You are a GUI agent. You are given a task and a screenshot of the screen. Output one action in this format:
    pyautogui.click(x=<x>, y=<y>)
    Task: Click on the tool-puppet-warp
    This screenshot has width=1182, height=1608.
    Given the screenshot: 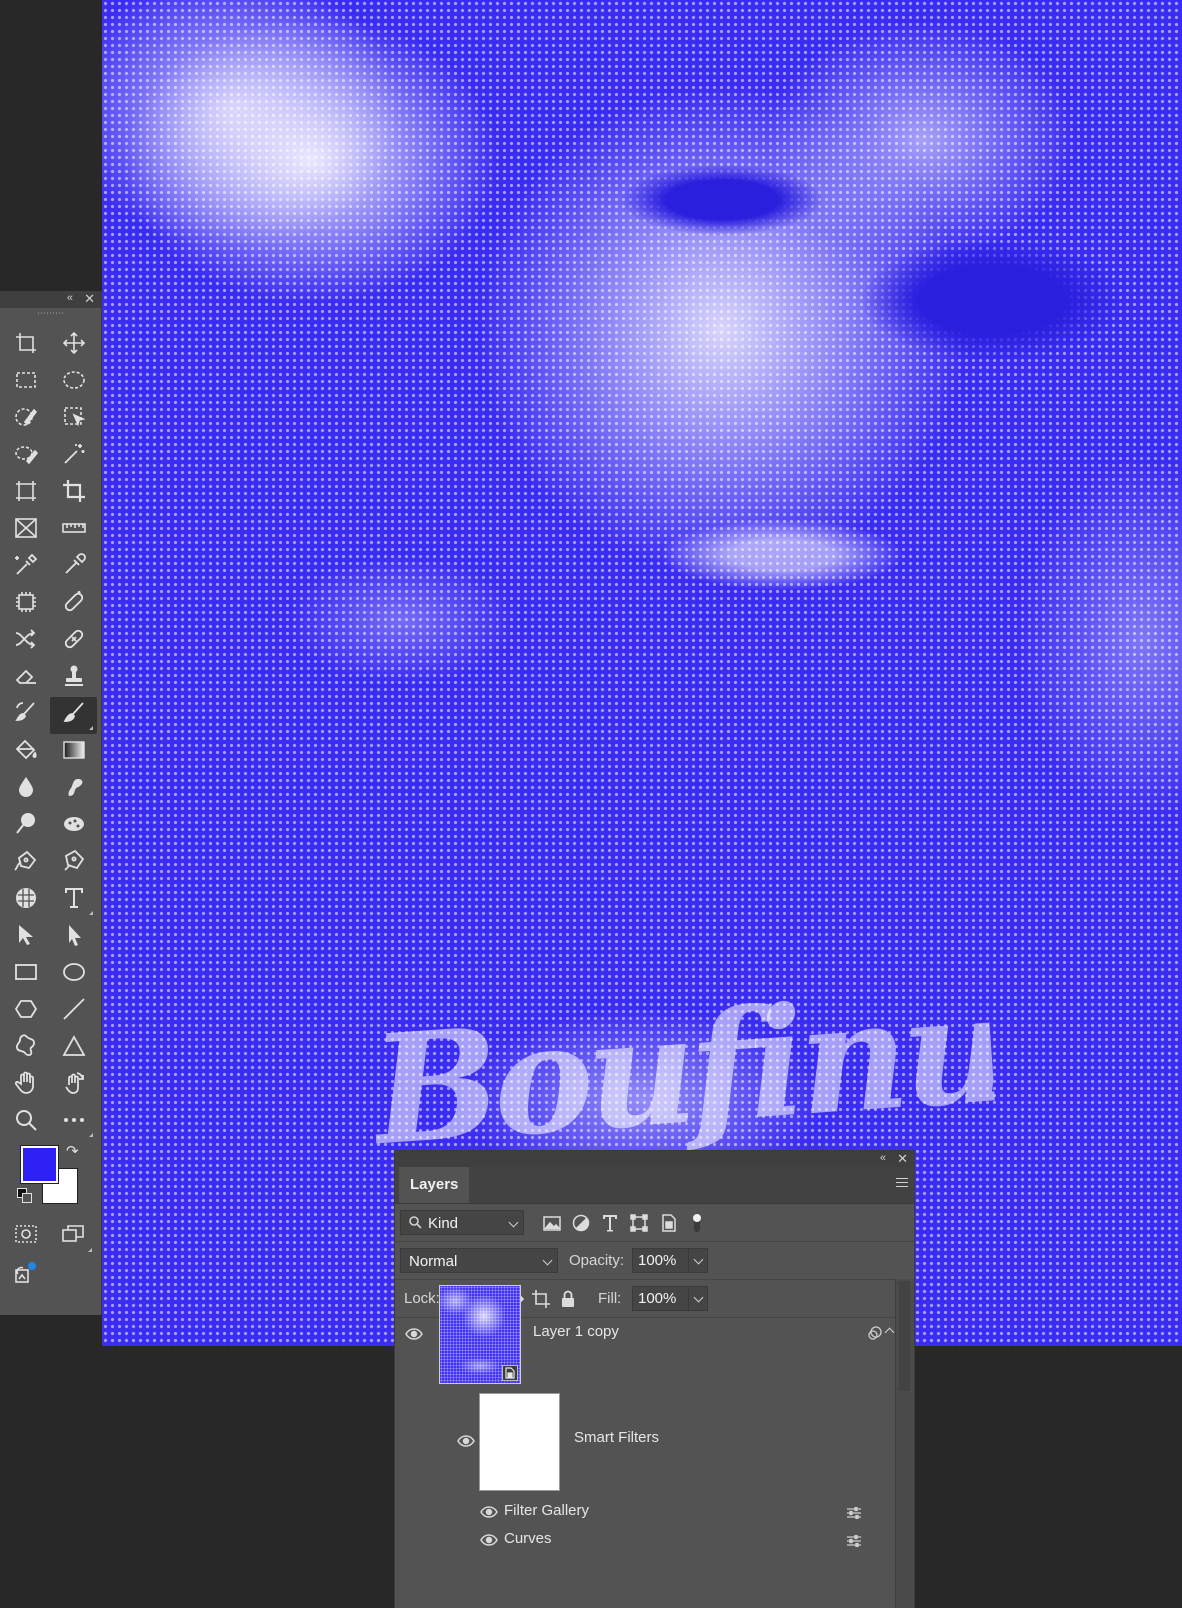 What is the action you would take?
    pyautogui.click(x=25, y=900)
    